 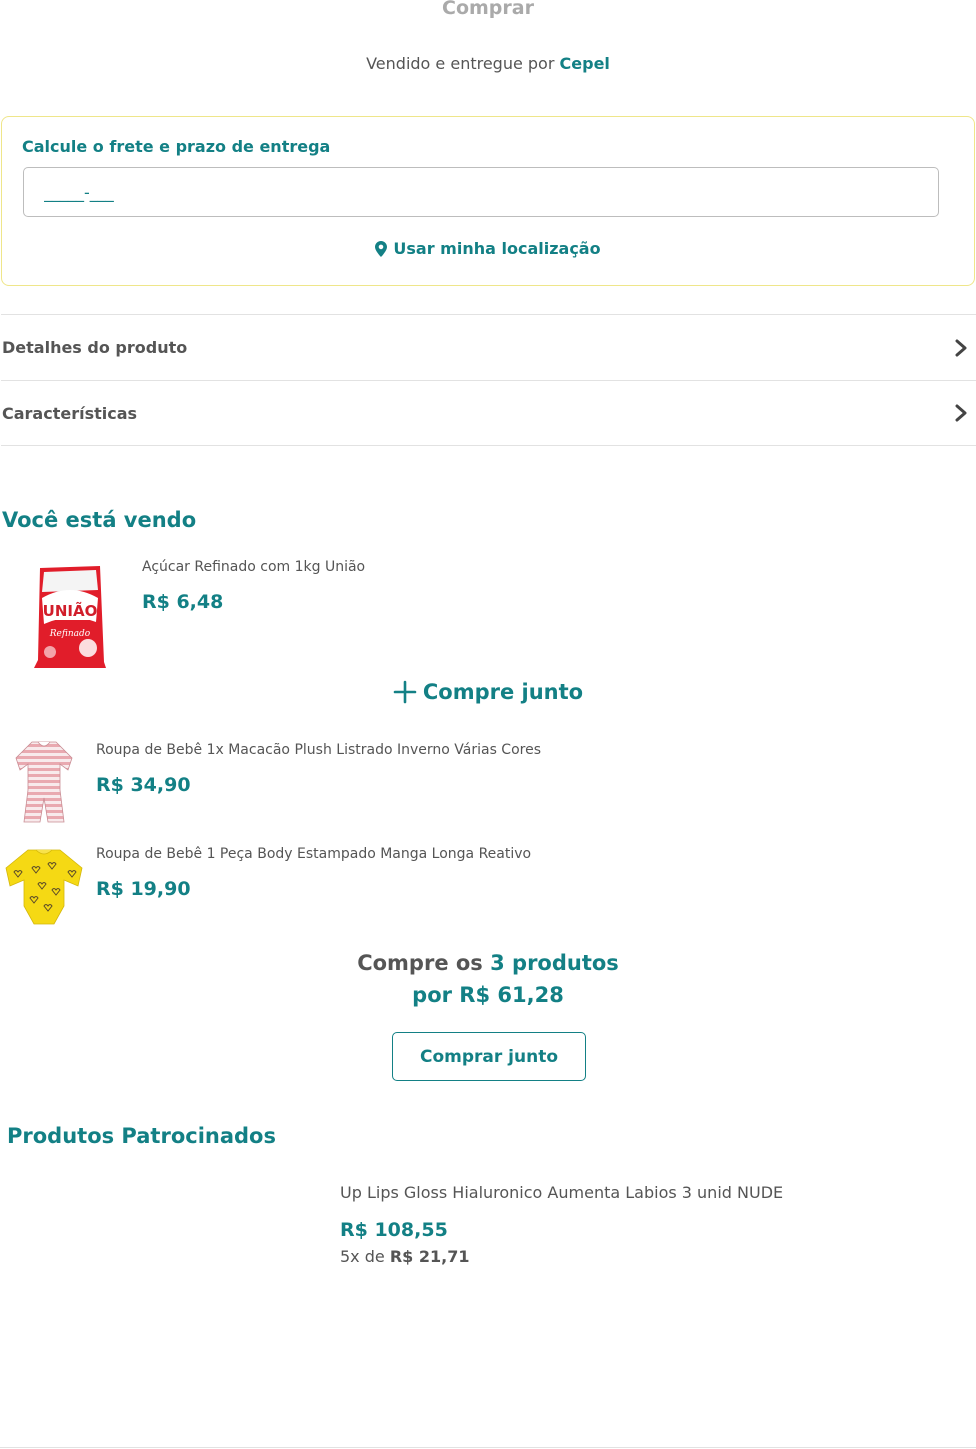 I want to click on main-product-name: Açúcar Refinado com 1kg União, so click(x=253, y=567).